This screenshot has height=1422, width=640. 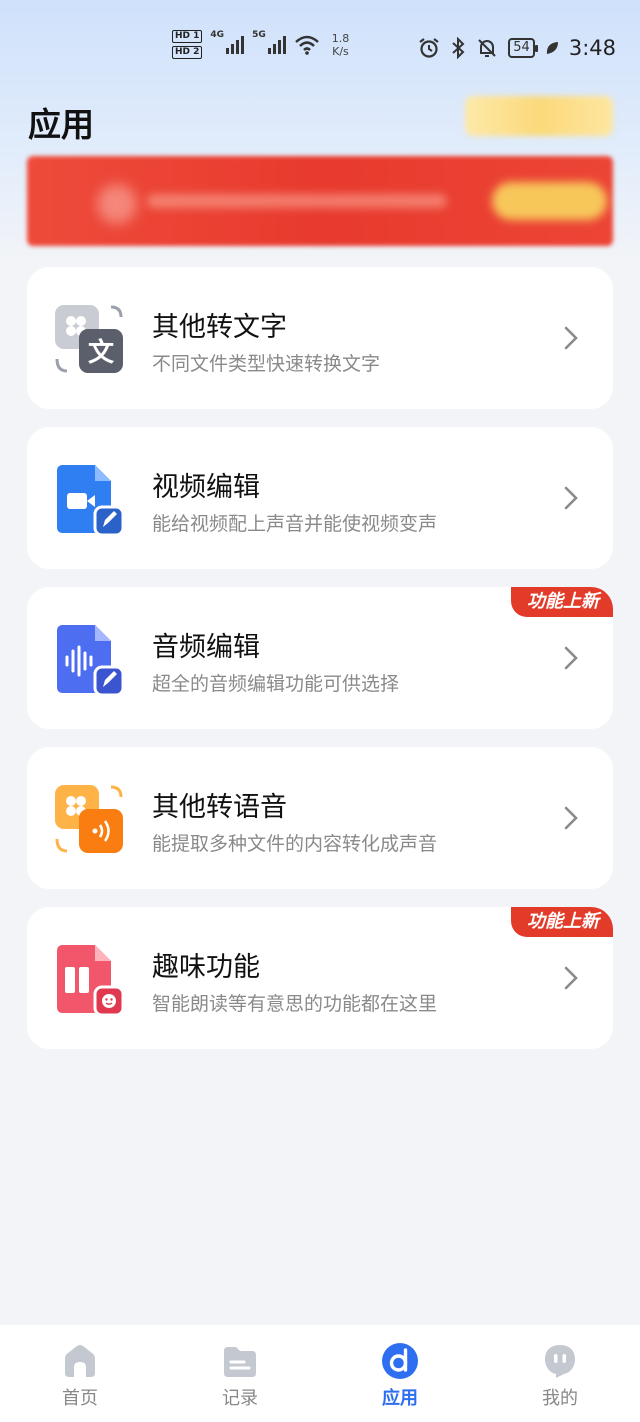 What do you see at coordinates (400, 1398) in the screenshot?
I see `tab-label: 应用` at bounding box center [400, 1398].